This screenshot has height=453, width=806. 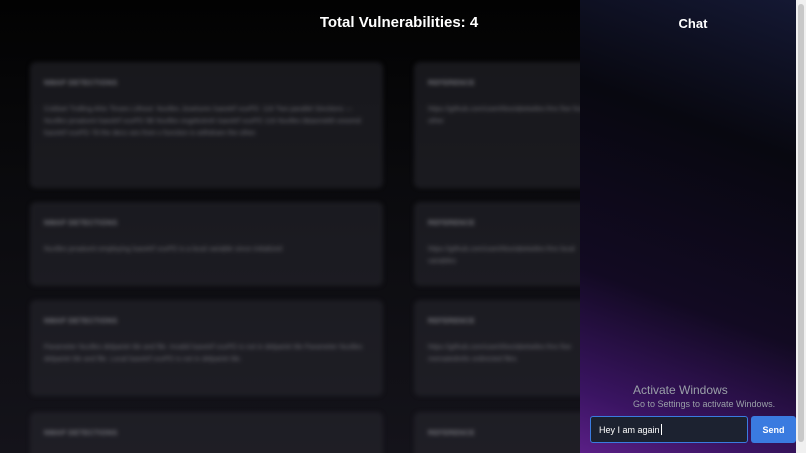 What do you see at coordinates (629, 429) in the screenshot?
I see `chat-input-value: Hey I am again` at bounding box center [629, 429].